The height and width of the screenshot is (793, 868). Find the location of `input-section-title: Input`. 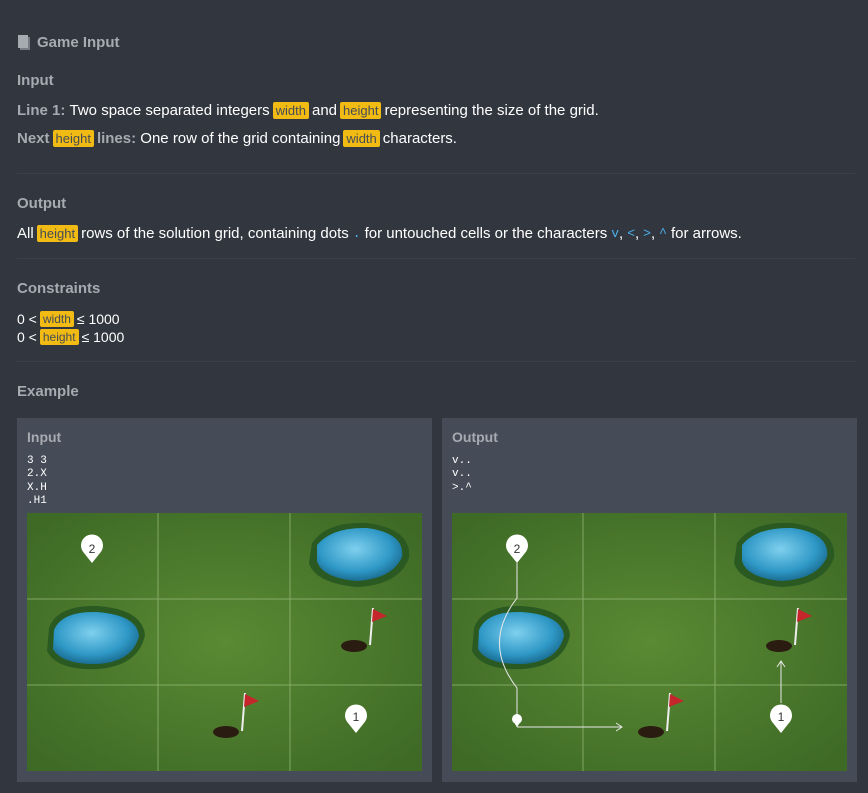

input-section-title: Input is located at coordinates (35, 80).